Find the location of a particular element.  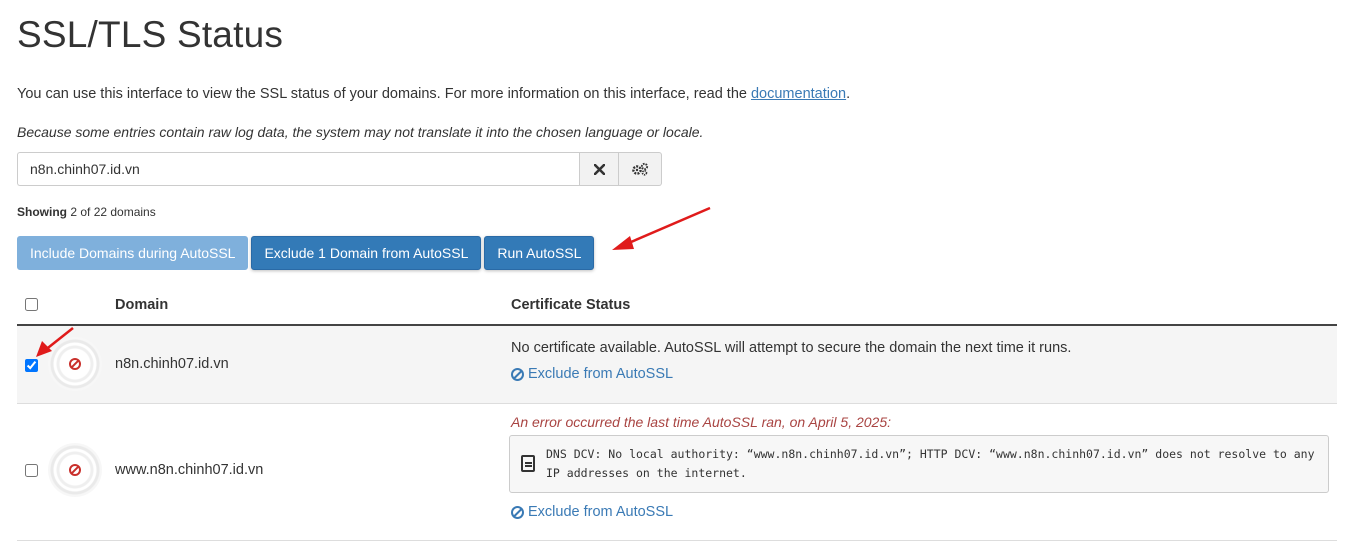

domain-search is located at coordinates (339, 169).